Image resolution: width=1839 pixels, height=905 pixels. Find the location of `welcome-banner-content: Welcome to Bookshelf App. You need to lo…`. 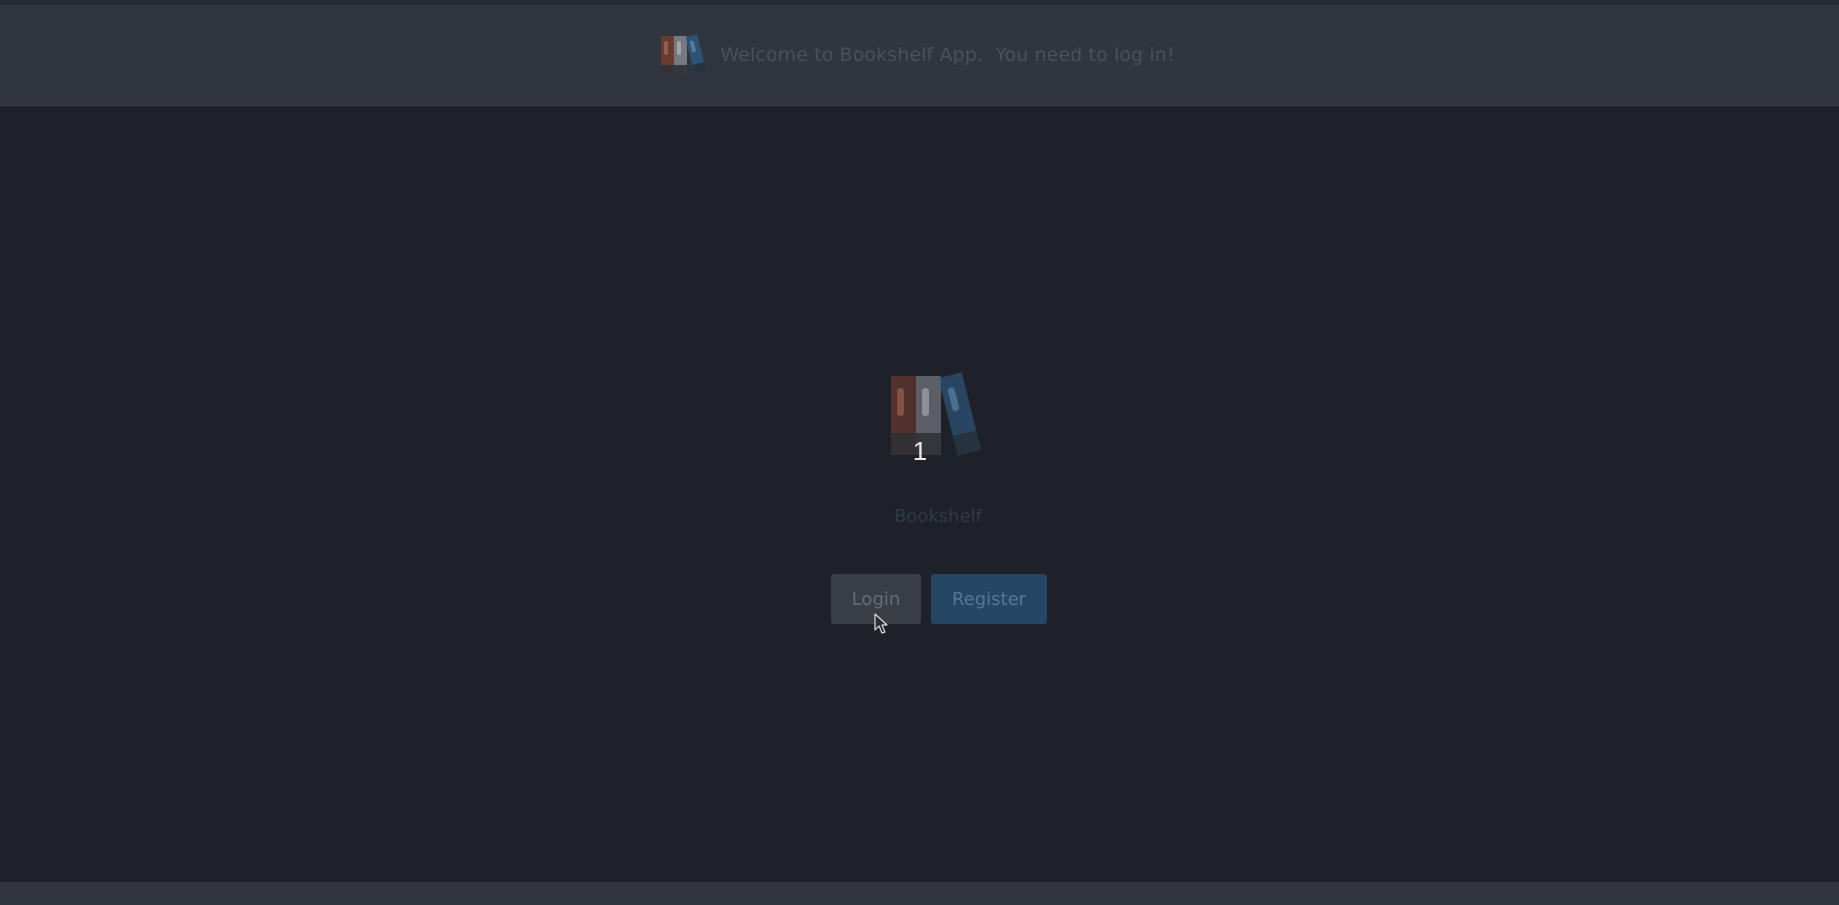

welcome-banner-content: Welcome to Bookshelf App. You need to lo… is located at coordinates (917, 55).